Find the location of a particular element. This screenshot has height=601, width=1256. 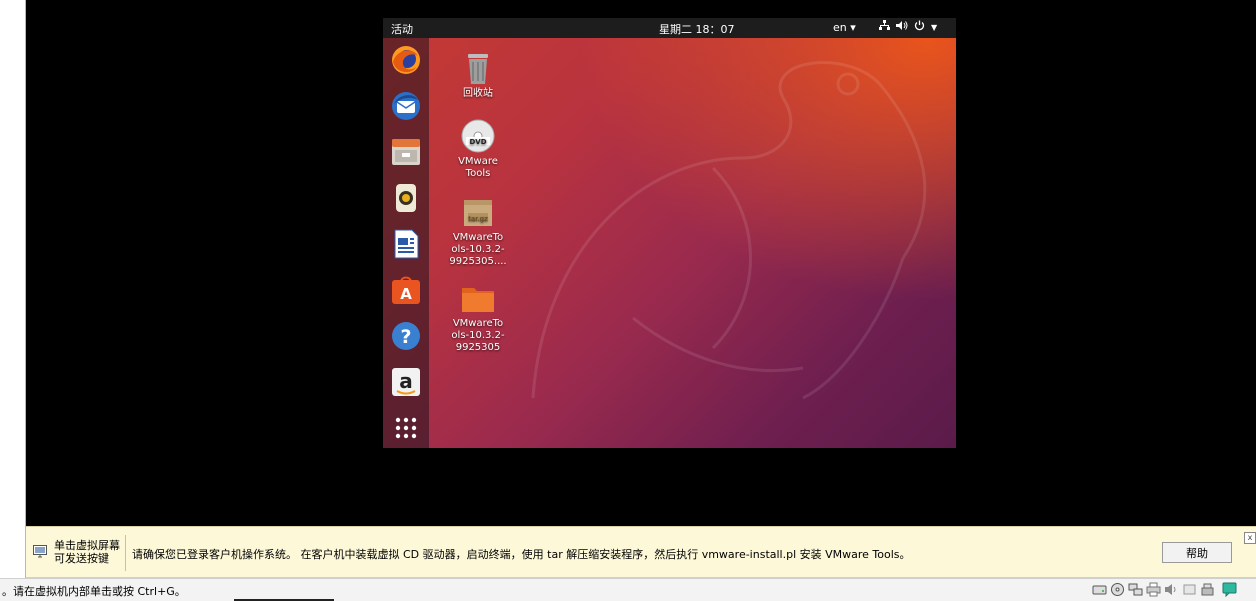

desktop-icon-vmware-tools-folder: VMwareTo ols-10.3.2- 9925305 is located at coordinates (478, 317).